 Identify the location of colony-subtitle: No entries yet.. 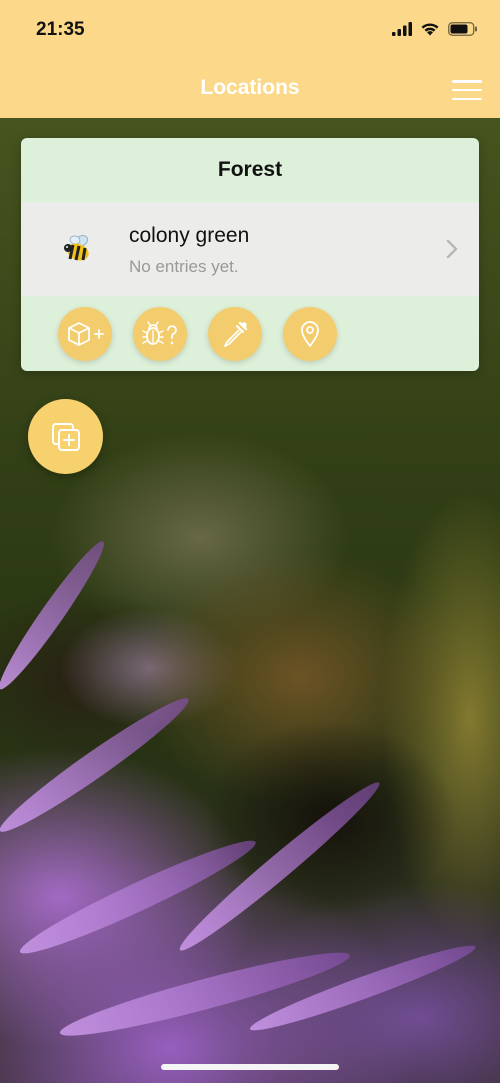
(184, 266).